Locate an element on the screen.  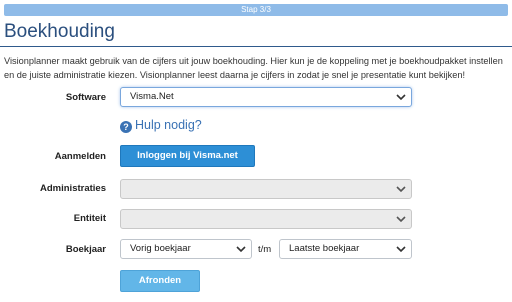
boekjaar-to-select: Laatste boekjaar is located at coordinates (345, 249).